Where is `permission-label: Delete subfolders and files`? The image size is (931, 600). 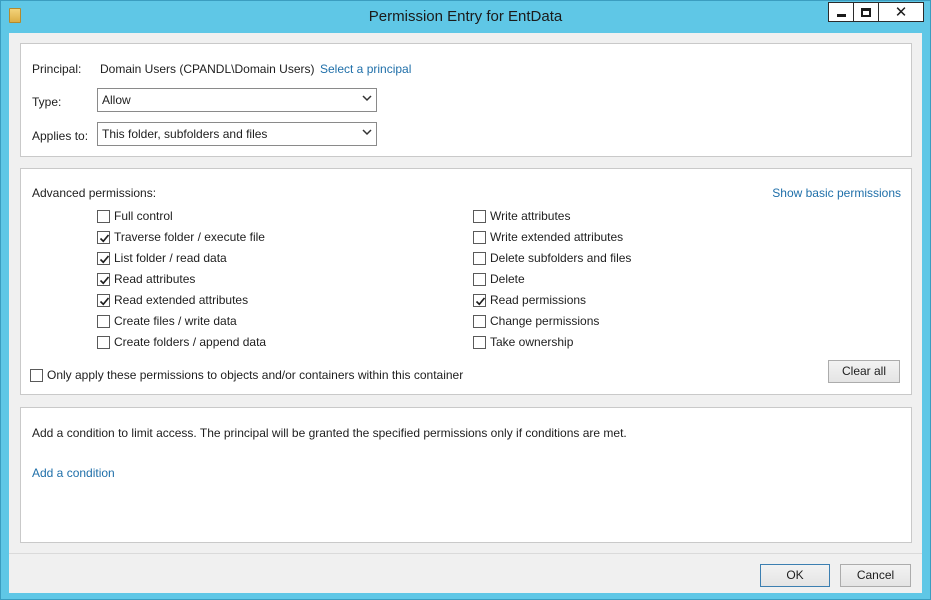 permission-label: Delete subfolders and files is located at coordinates (561, 258).